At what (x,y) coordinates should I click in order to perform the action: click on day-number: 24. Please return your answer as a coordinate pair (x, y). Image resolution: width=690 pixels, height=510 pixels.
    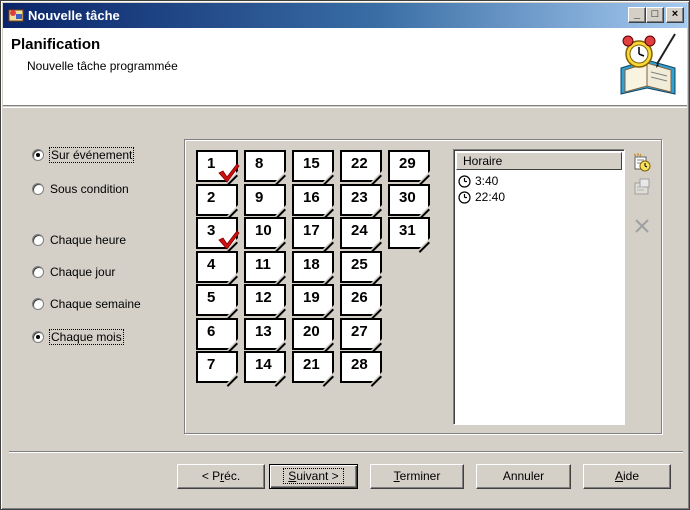
    Looking at the image, I should click on (359, 230).